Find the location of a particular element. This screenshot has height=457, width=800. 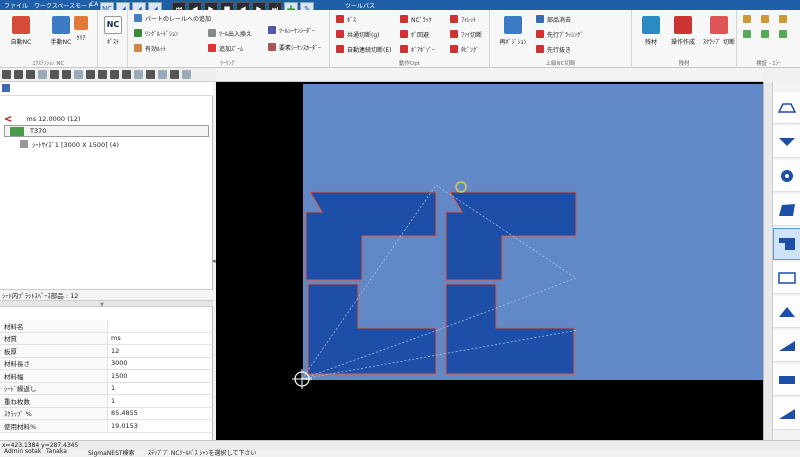

ramp-tool is located at coordinates (786, 312).